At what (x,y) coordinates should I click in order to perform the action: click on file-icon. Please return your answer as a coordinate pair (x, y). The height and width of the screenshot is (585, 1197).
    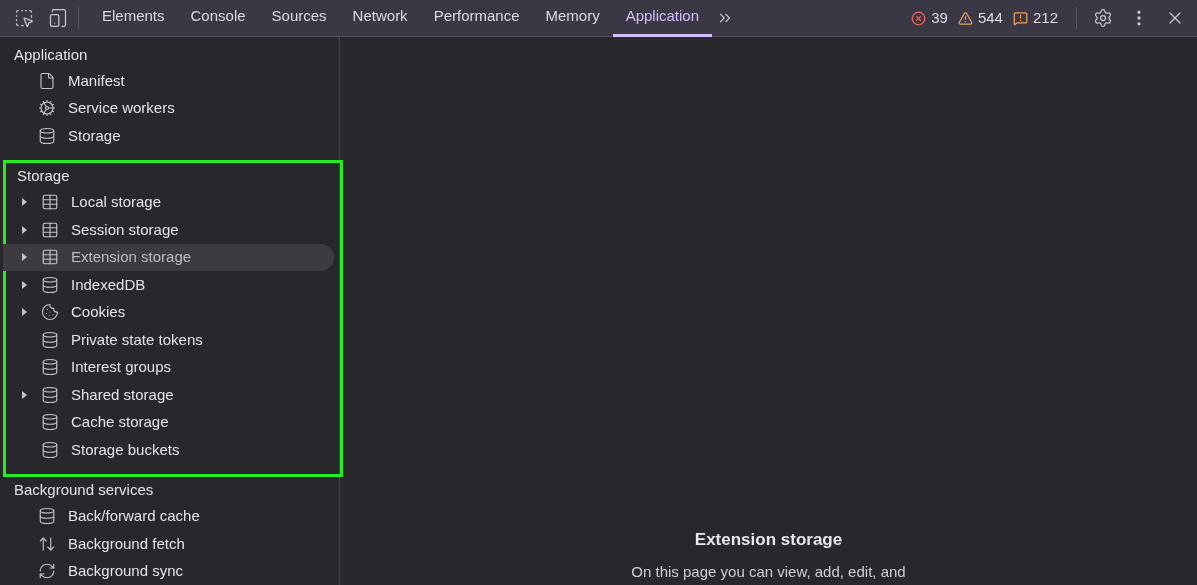
    Looking at the image, I should click on (47, 80).